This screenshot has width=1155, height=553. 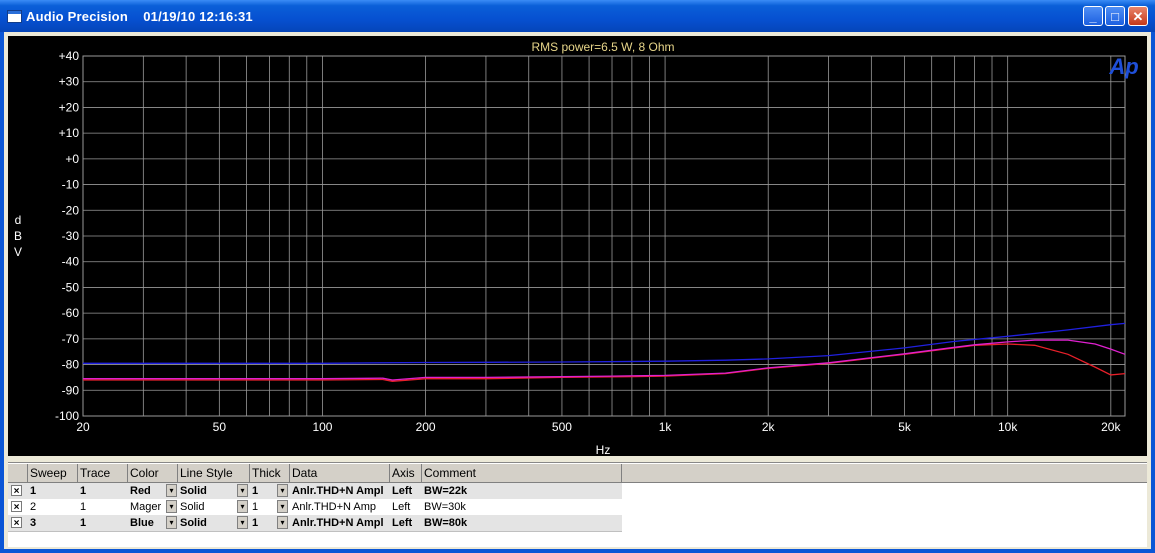 What do you see at coordinates (14, 16) in the screenshot?
I see `app-window-icon` at bounding box center [14, 16].